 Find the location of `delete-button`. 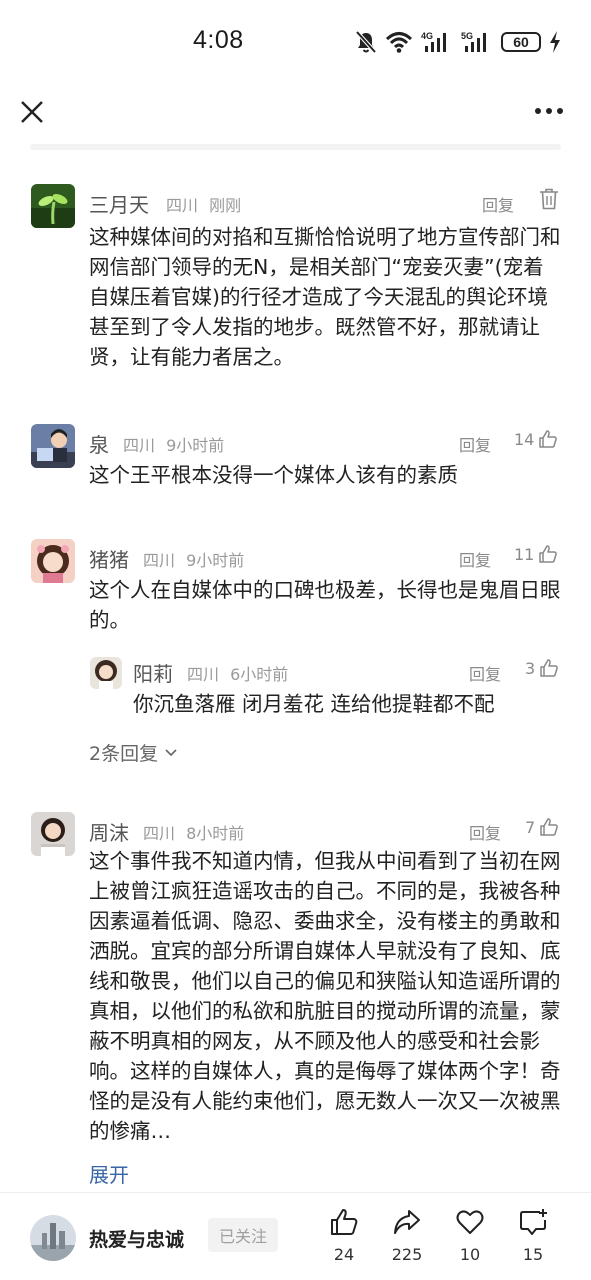

delete-button is located at coordinates (549, 201).